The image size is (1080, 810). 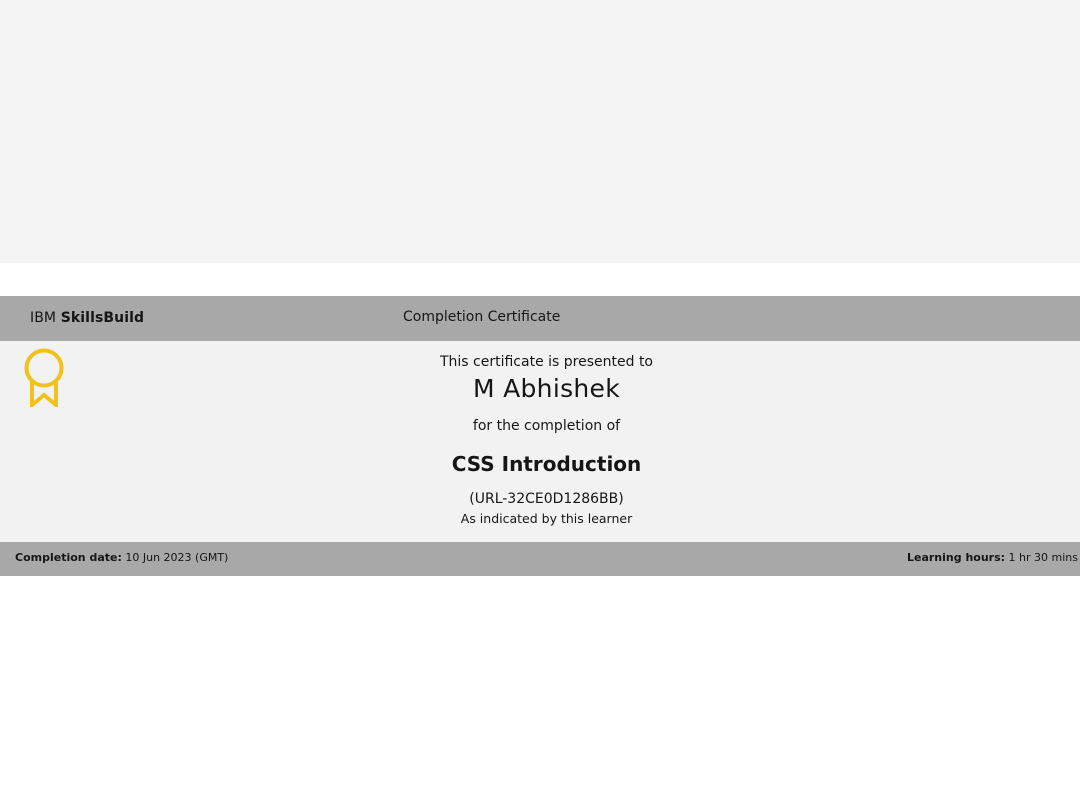 What do you see at coordinates (546, 388) in the screenshot?
I see `learner-name: M Abhishek` at bounding box center [546, 388].